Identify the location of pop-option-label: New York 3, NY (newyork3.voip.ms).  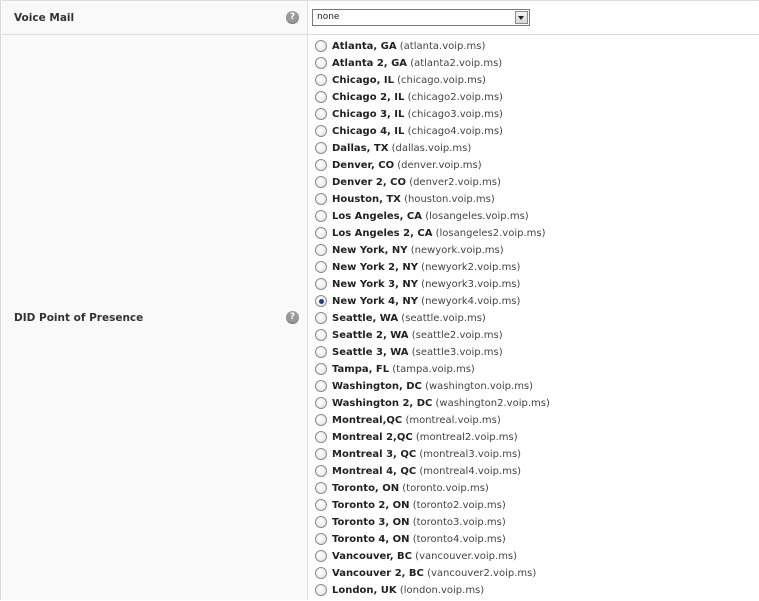
(426, 284).